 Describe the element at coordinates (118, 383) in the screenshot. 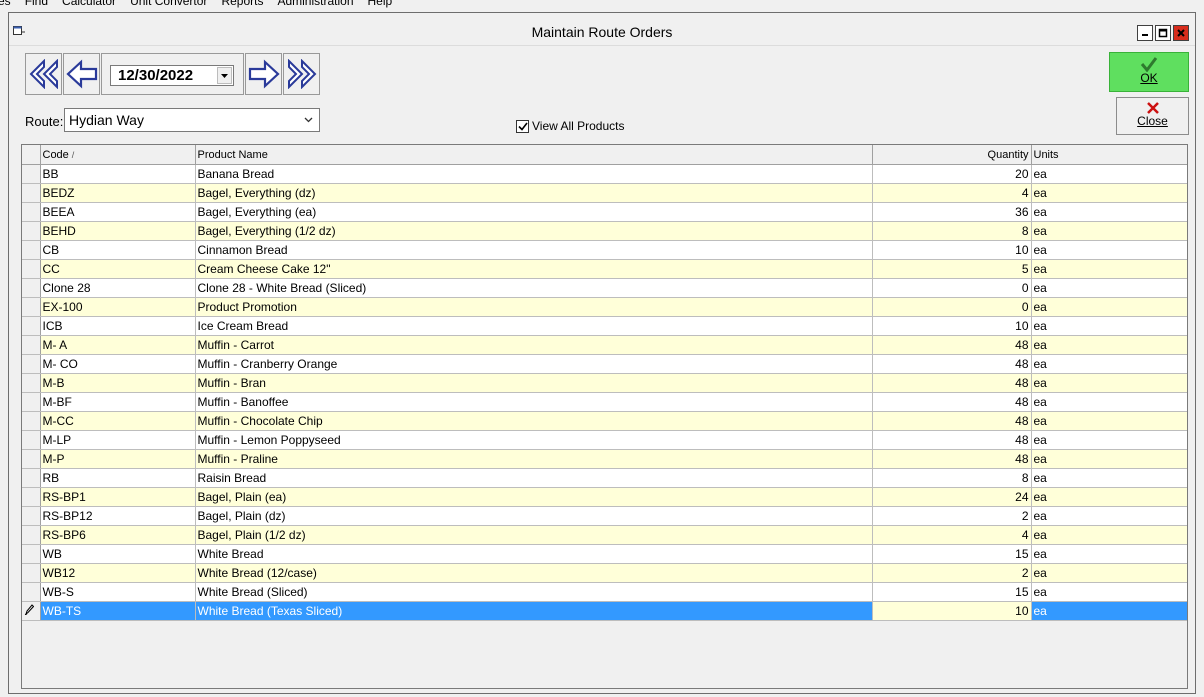

I see `cell-code: M-B` at that location.